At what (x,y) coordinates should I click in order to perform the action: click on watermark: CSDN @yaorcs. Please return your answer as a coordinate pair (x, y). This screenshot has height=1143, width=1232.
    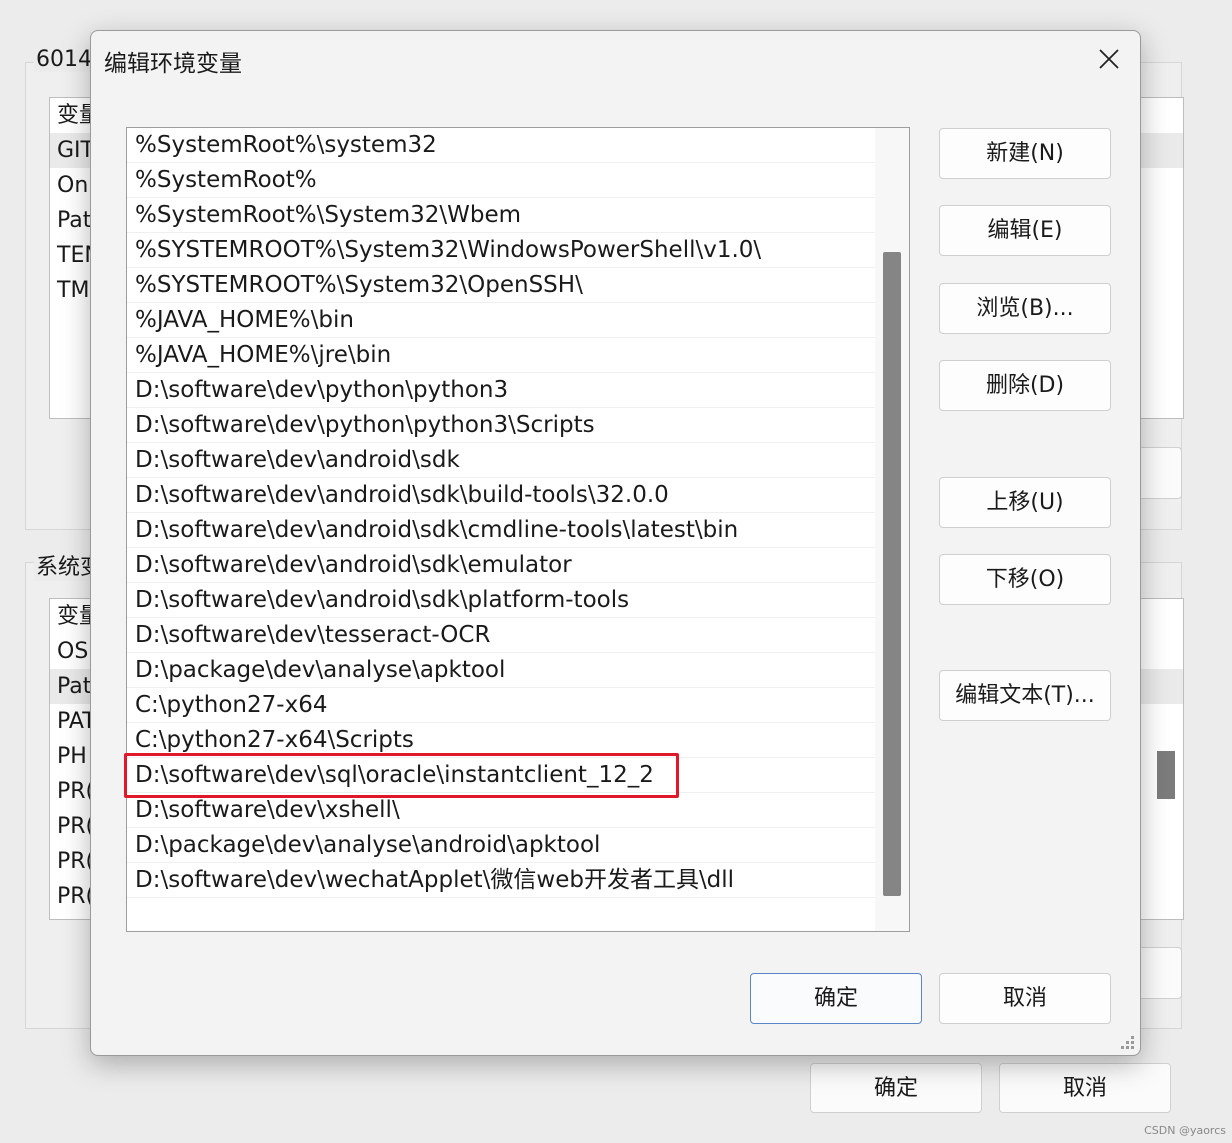
    Looking at the image, I should click on (1185, 1130).